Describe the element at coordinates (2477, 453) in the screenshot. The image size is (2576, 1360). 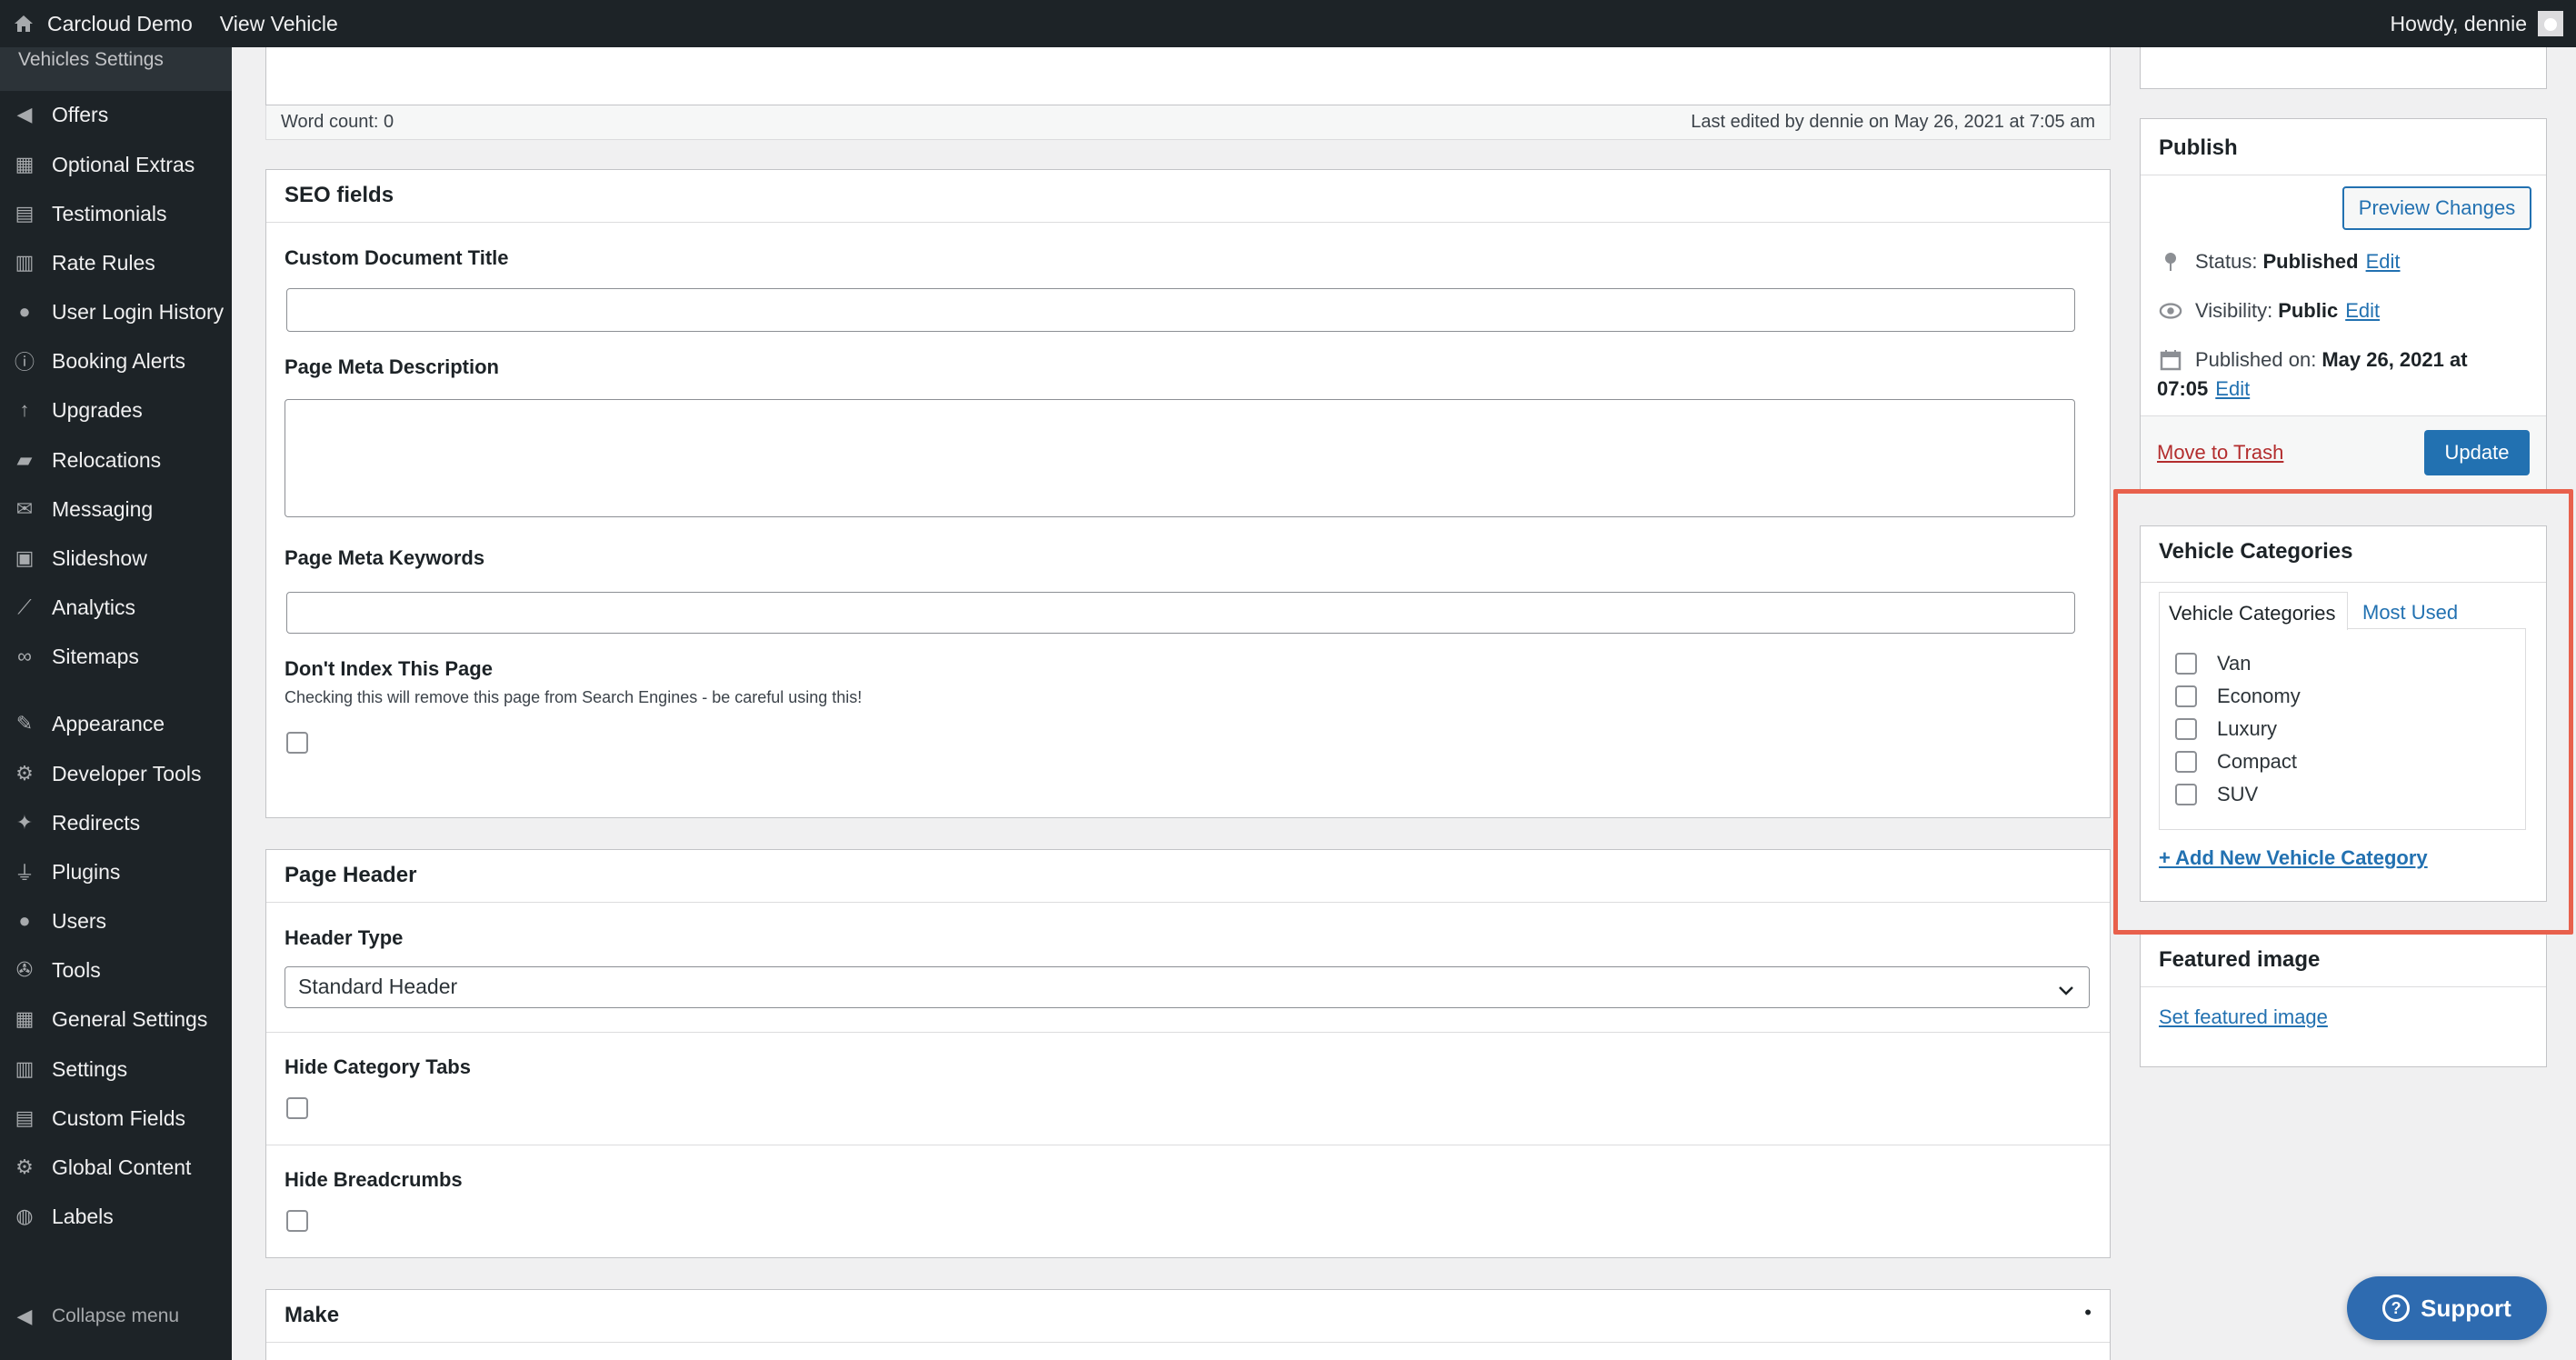
I see `update-button: Update` at that location.